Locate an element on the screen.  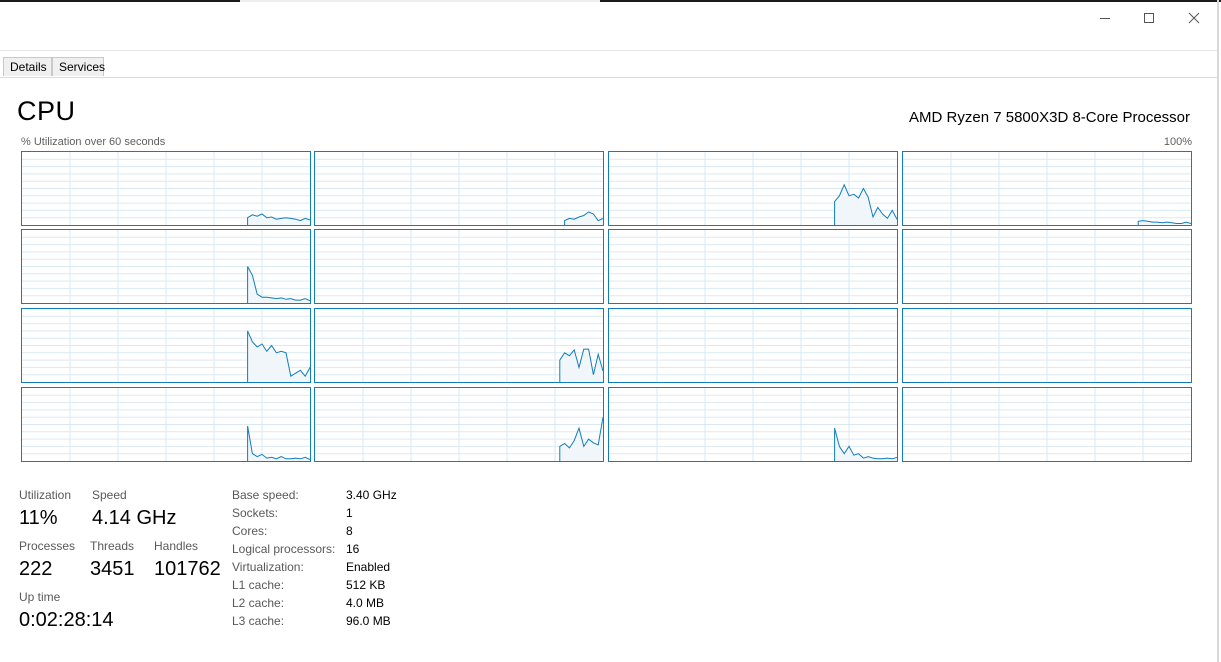
tab-details: Details is located at coordinates (27, 66).